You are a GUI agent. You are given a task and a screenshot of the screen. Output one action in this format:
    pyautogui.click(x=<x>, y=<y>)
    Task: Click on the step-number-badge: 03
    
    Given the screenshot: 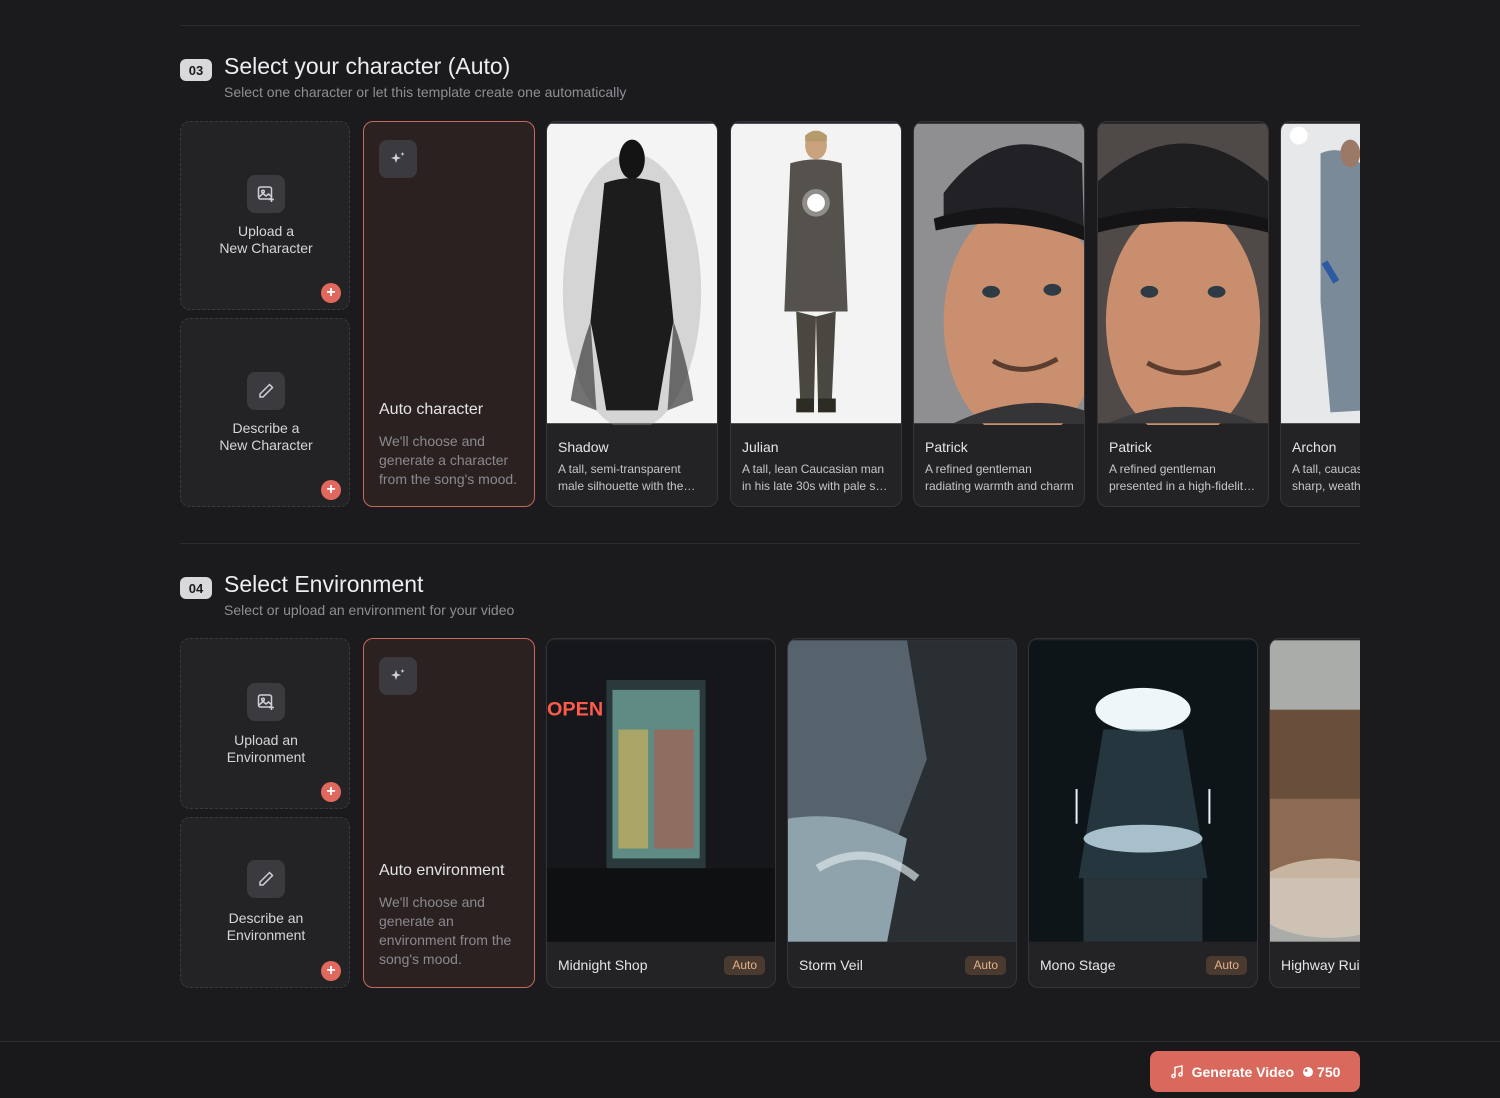 What is the action you would take?
    pyautogui.click(x=196, y=70)
    